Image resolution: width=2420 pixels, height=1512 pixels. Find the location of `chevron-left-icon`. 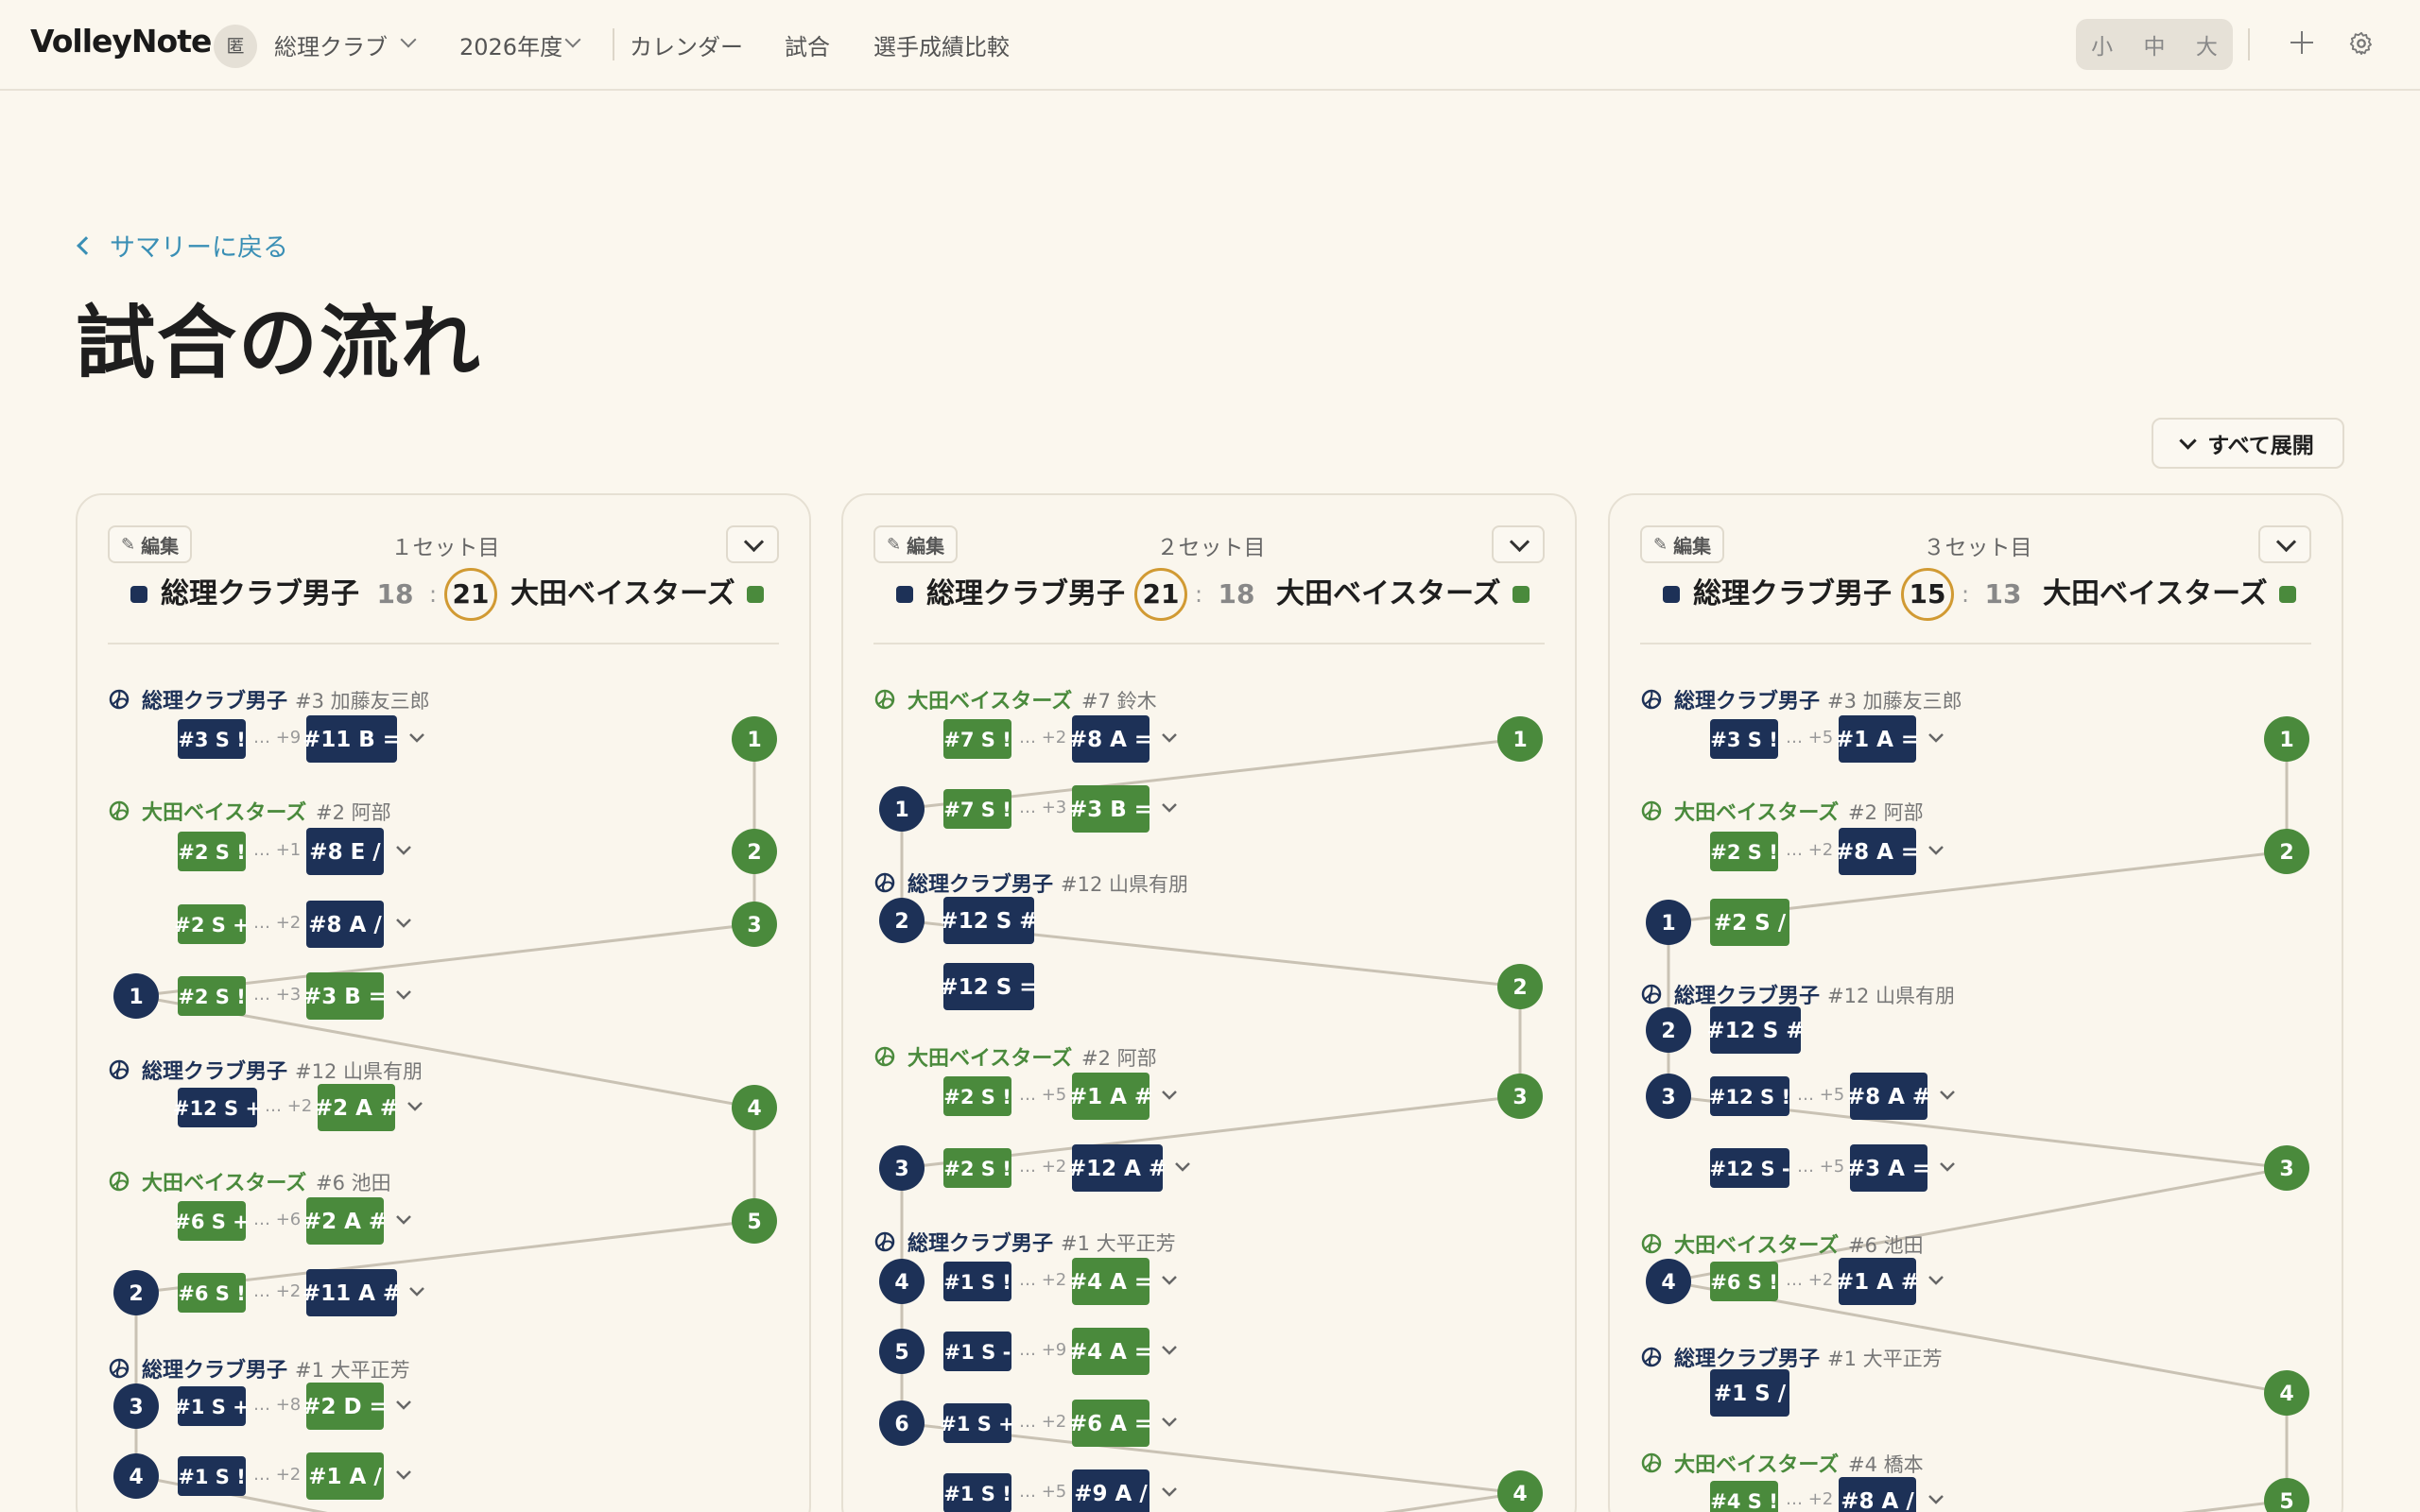

chevron-left-icon is located at coordinates (86, 245).